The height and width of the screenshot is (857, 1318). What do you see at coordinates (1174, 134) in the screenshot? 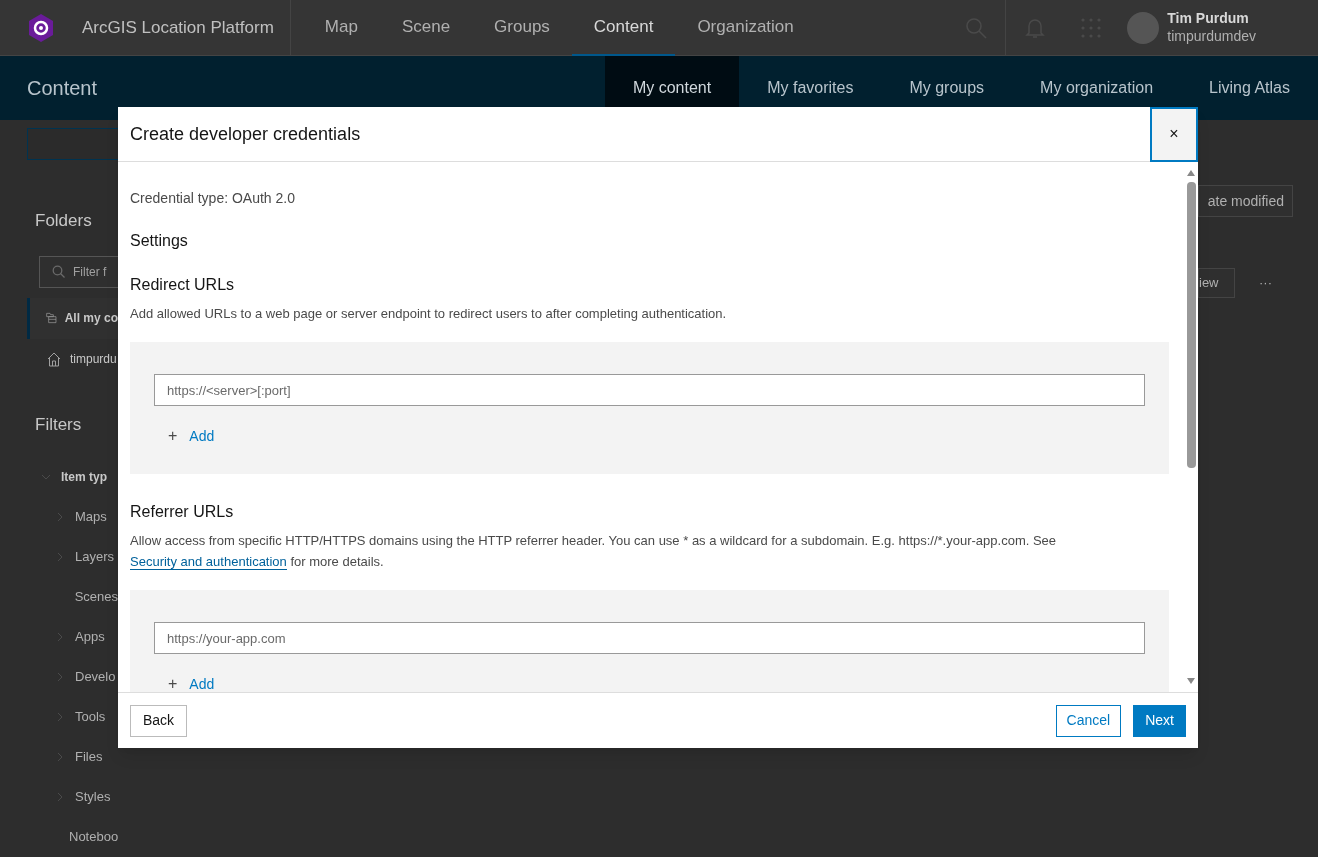
I see `close-button: ×` at bounding box center [1174, 134].